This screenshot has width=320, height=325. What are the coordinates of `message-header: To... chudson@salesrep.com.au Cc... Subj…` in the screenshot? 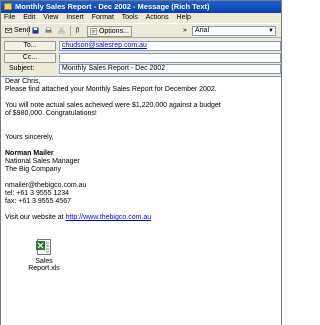 It's located at (141, 56).